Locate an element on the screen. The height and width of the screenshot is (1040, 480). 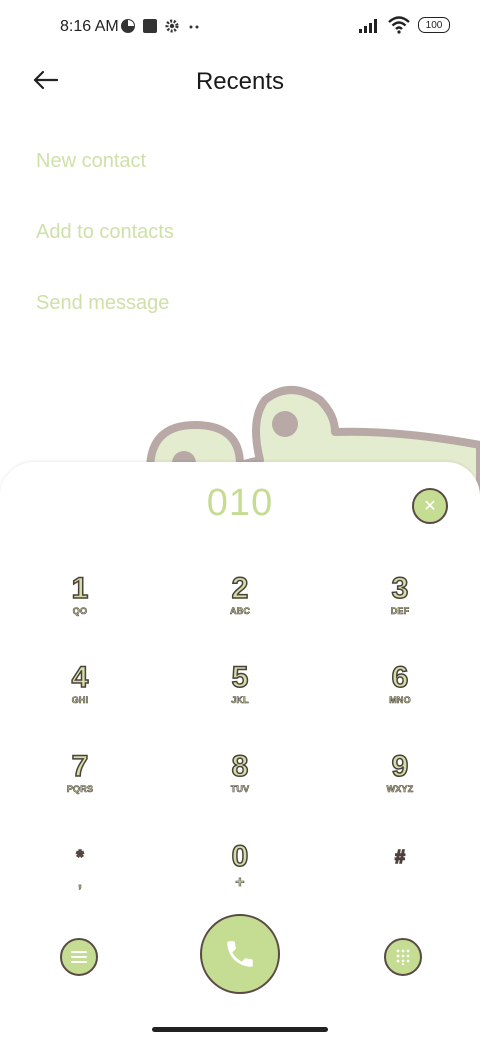
key-digit: 8 is located at coordinates (240, 766).